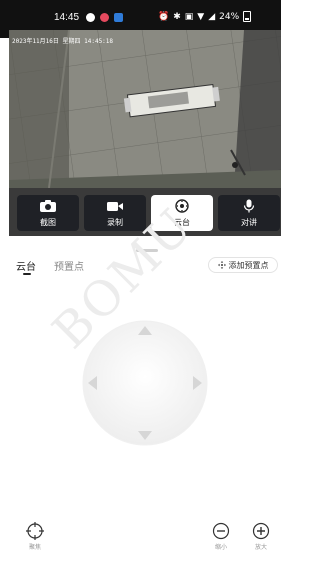 The height and width of the screenshot is (566, 320). What do you see at coordinates (34, 547) in the screenshot?
I see `focus-label: 聚焦` at bounding box center [34, 547].